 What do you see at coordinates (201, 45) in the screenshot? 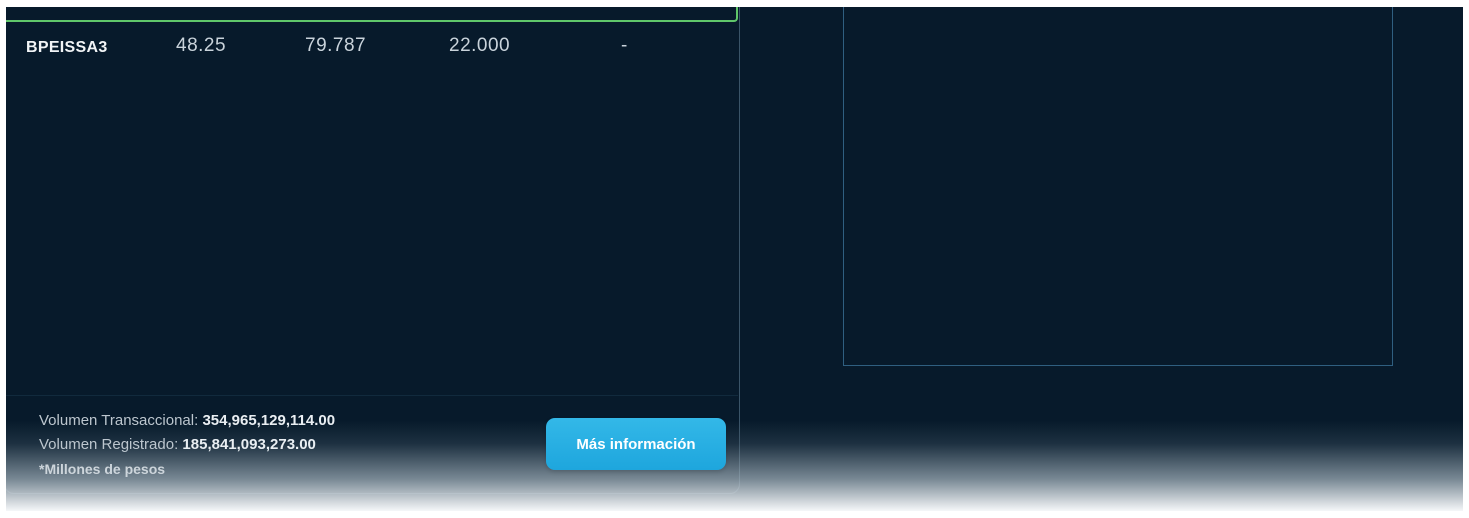
I see `value-cell: 48.25` at bounding box center [201, 45].